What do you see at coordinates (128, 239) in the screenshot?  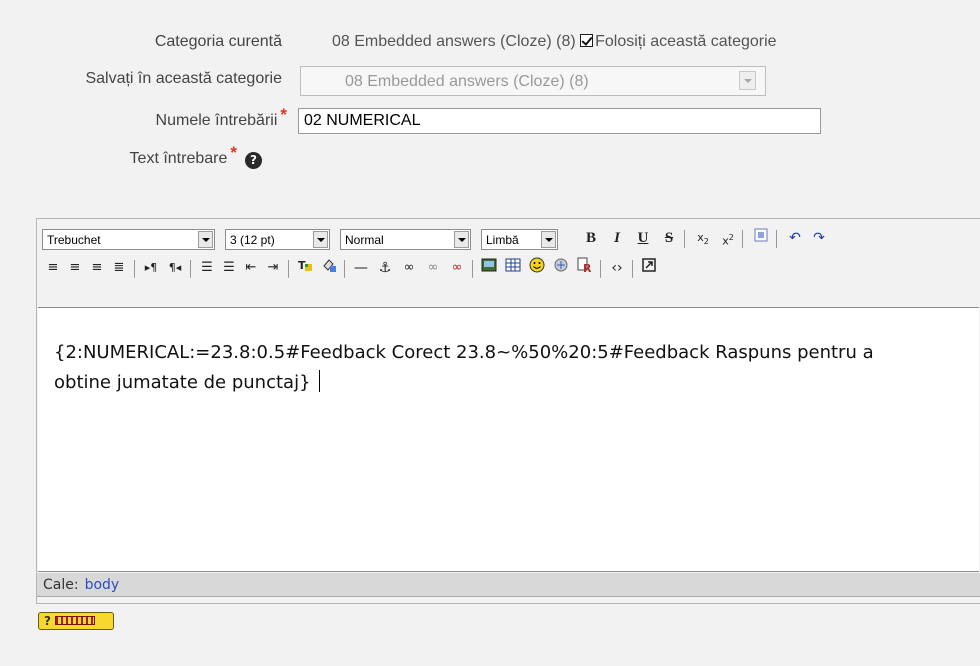 I see `font-family-select: Trebuchet` at bounding box center [128, 239].